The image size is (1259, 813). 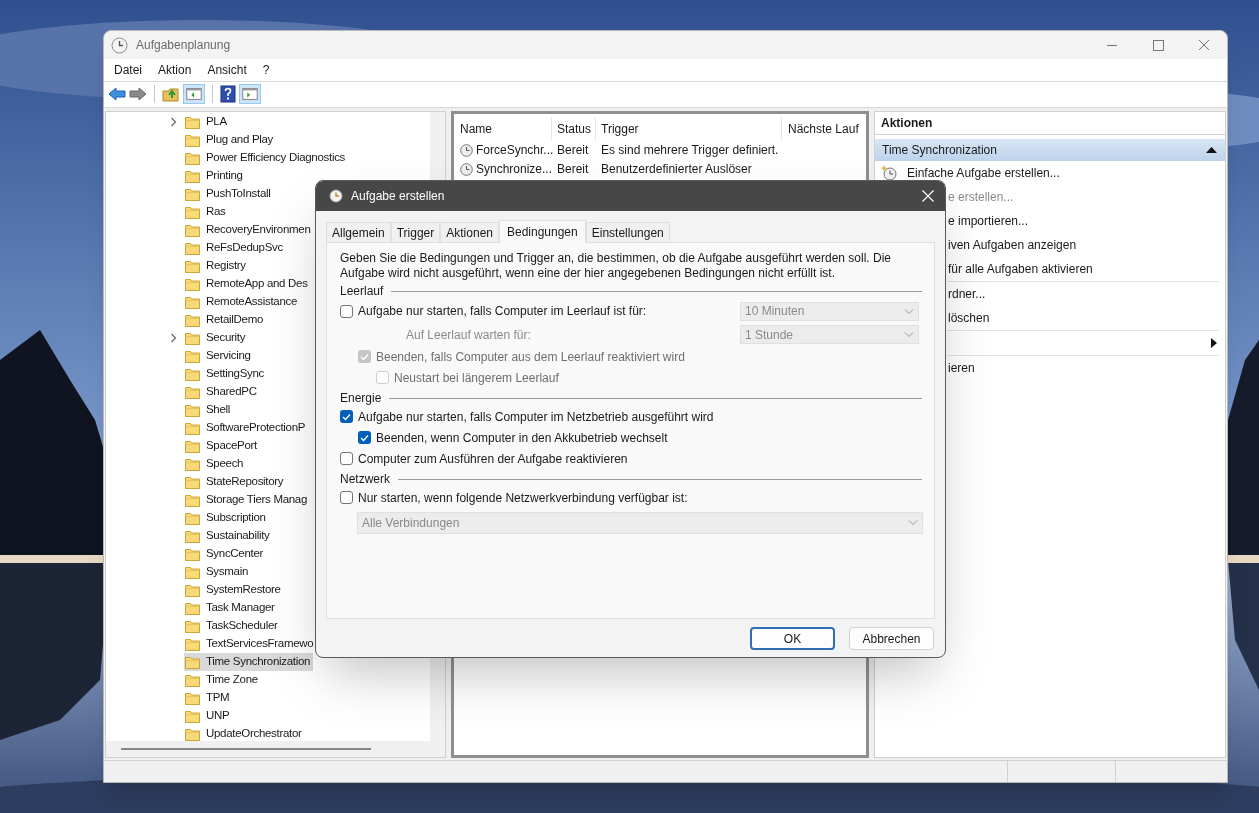 I want to click on action-link: iven Aufgaben anzeigen, so click(x=1012, y=244).